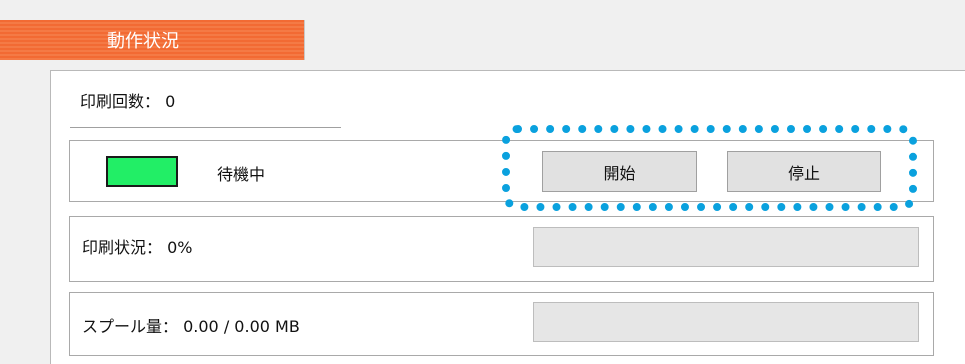 The image size is (965, 364). Describe the element at coordinates (619, 171) in the screenshot. I see `start-button: 開始` at that location.